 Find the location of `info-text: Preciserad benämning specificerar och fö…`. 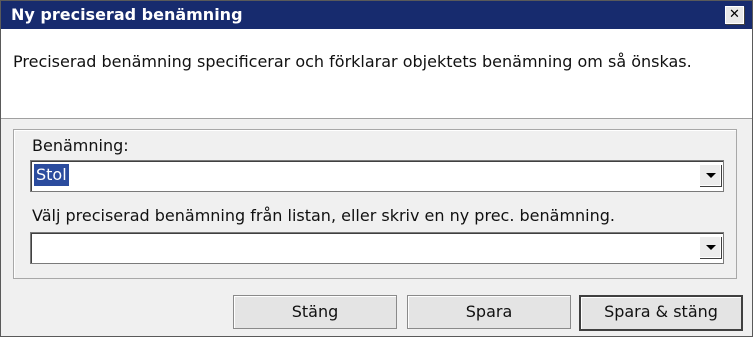

info-text: Preciserad benämning specificerar och fö… is located at coordinates (352, 61).